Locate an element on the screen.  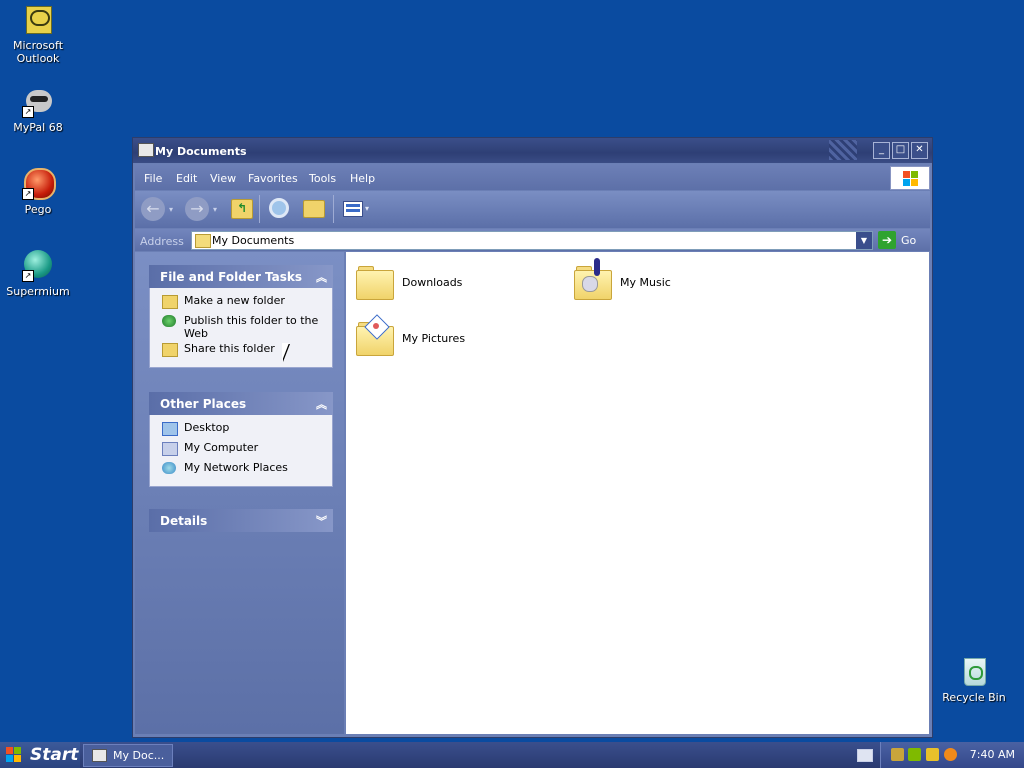
place-my-computer: My Computer is located at coordinates (241, 450).